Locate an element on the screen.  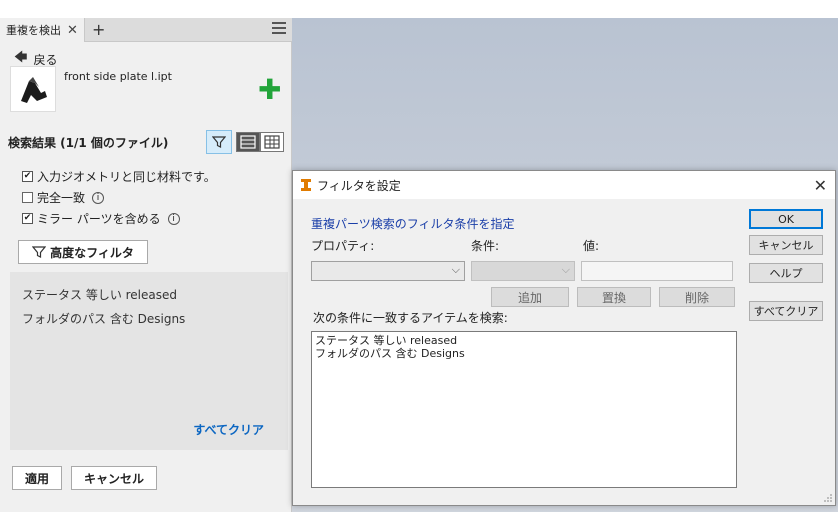
condition-dropdown: ⌵ is located at coordinates (523, 271).